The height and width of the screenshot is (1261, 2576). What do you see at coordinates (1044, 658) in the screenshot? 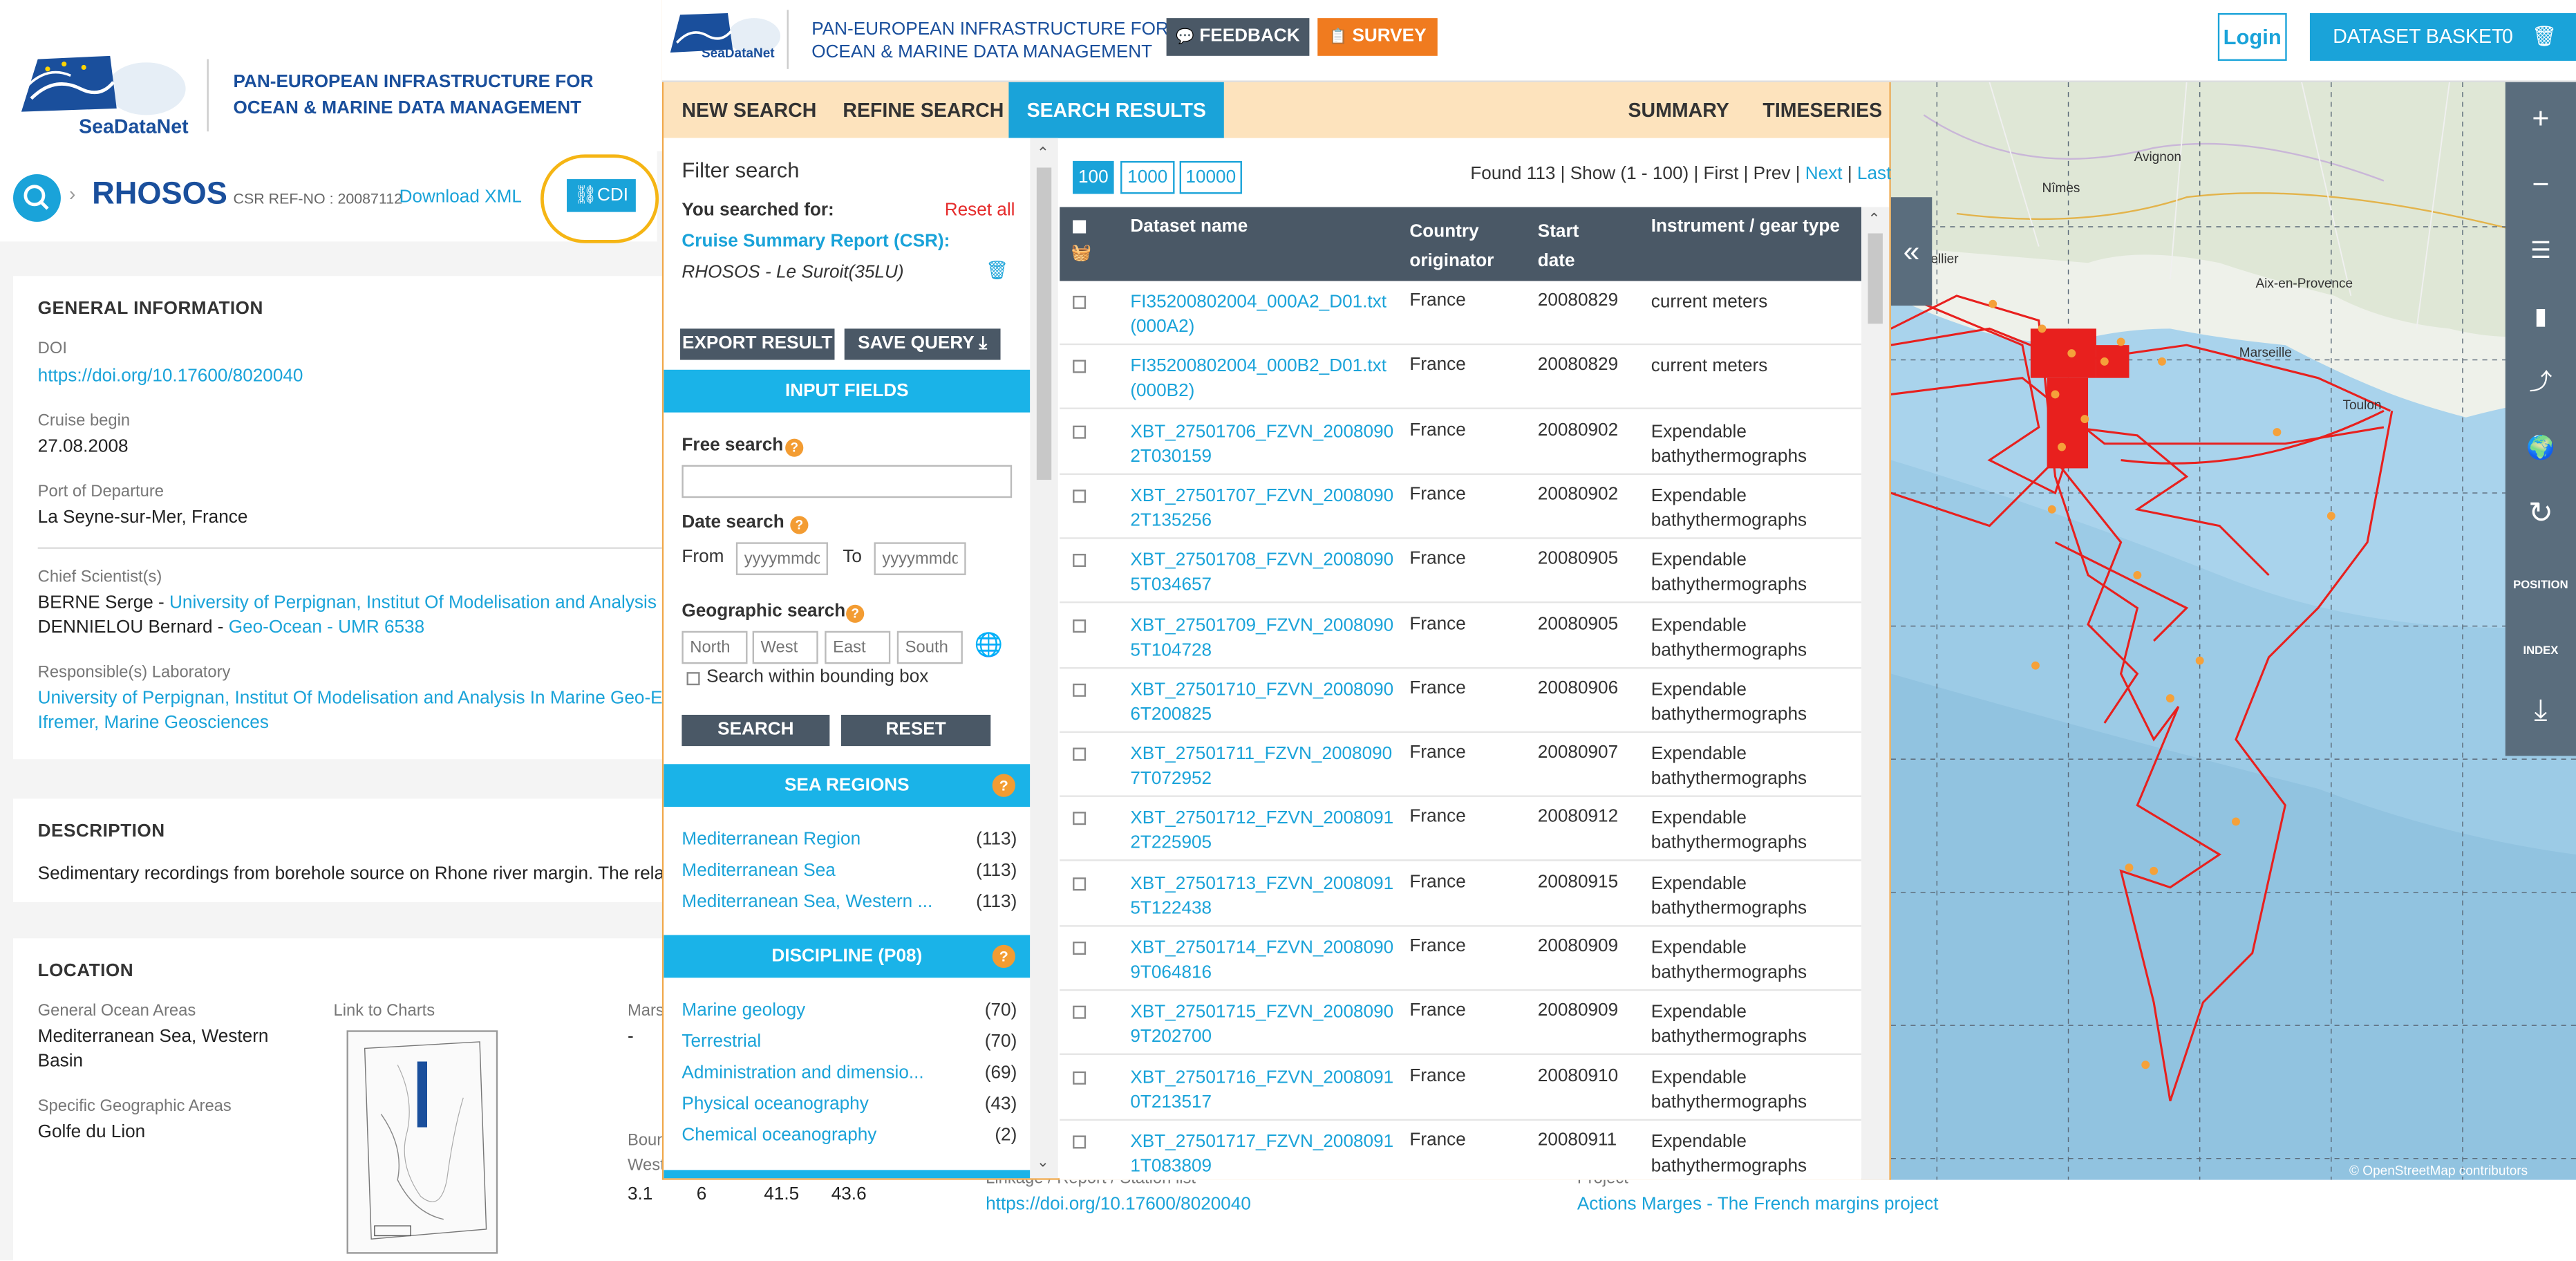
I see `filter-scrollbar: ⌃ ⌄` at bounding box center [1044, 658].